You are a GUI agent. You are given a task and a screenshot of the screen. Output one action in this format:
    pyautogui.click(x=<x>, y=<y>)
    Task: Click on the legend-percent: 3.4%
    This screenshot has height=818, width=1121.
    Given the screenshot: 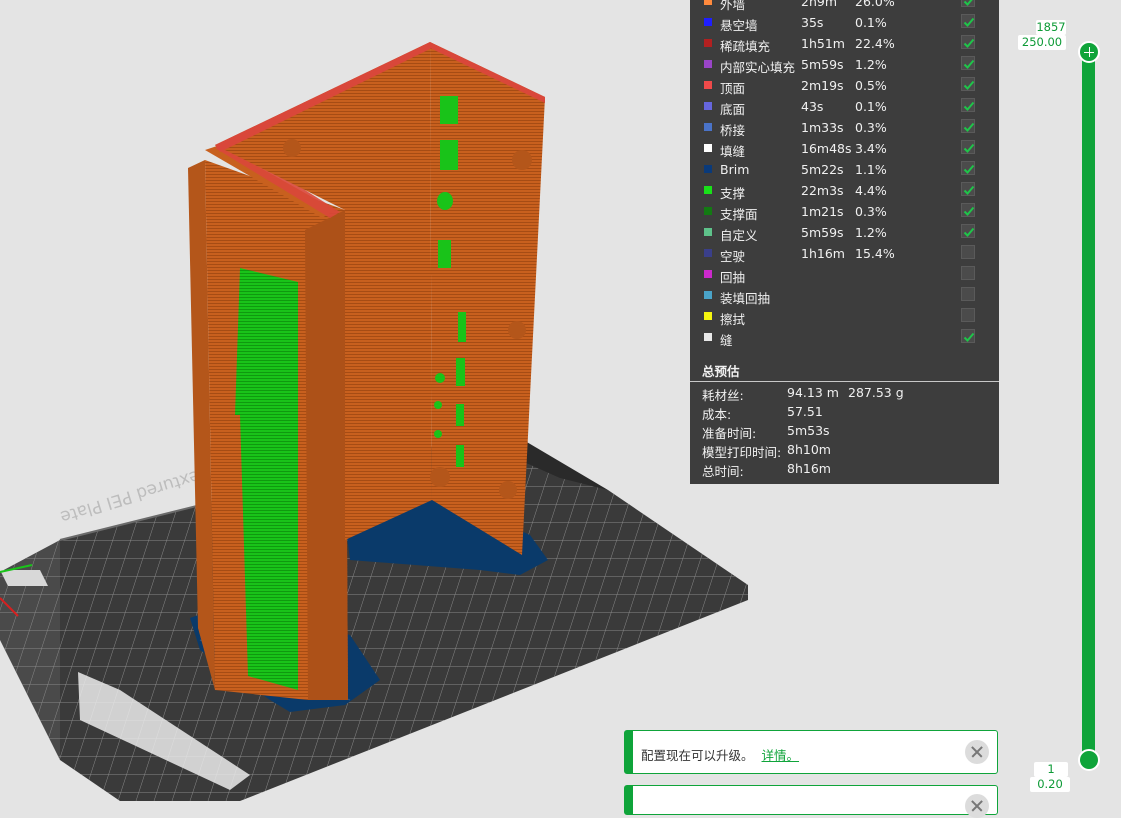 What is the action you would take?
    pyautogui.click(x=871, y=148)
    